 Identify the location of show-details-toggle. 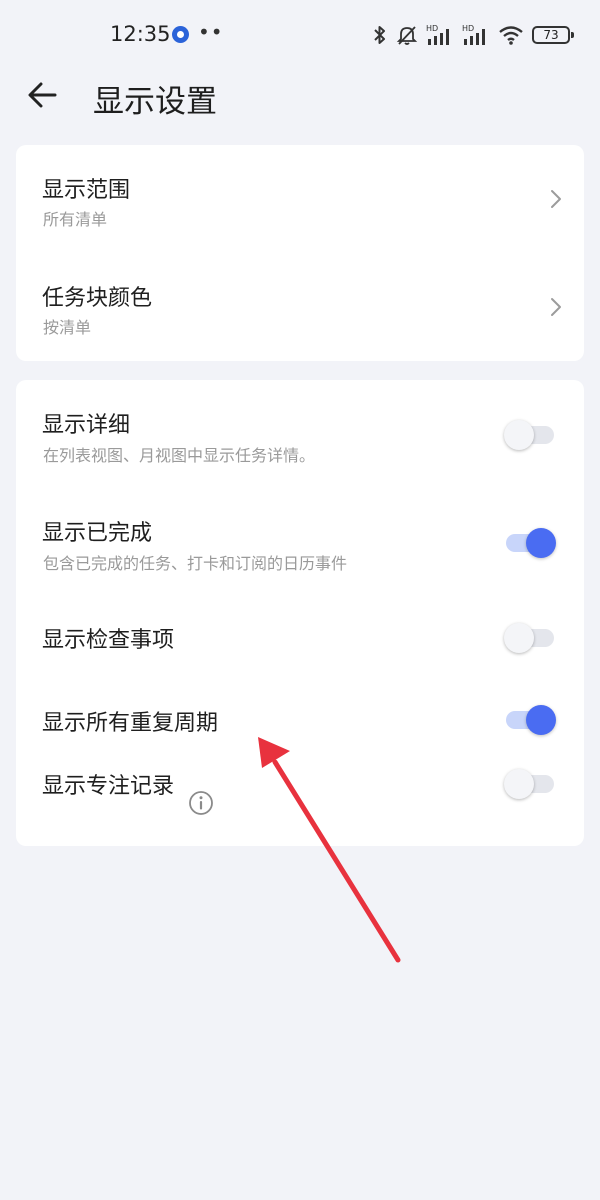
(530, 435).